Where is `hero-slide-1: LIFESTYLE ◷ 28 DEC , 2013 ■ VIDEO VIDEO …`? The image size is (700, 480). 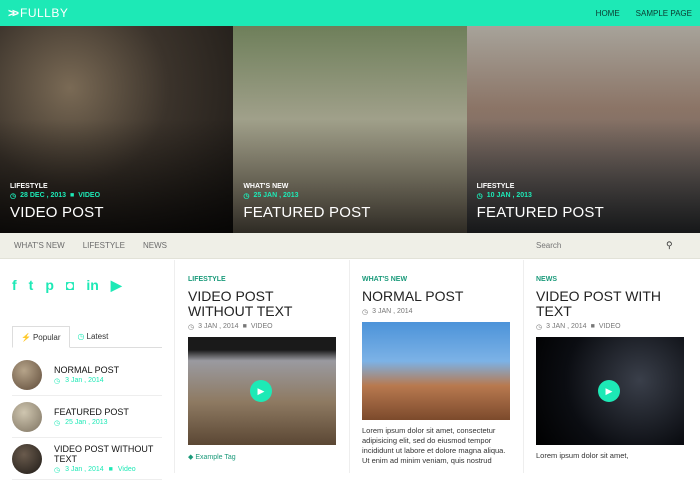
hero-slide-1: LIFESTYLE ◷ 28 DEC , 2013 ■ VIDEO VIDEO … is located at coordinates (117, 129).